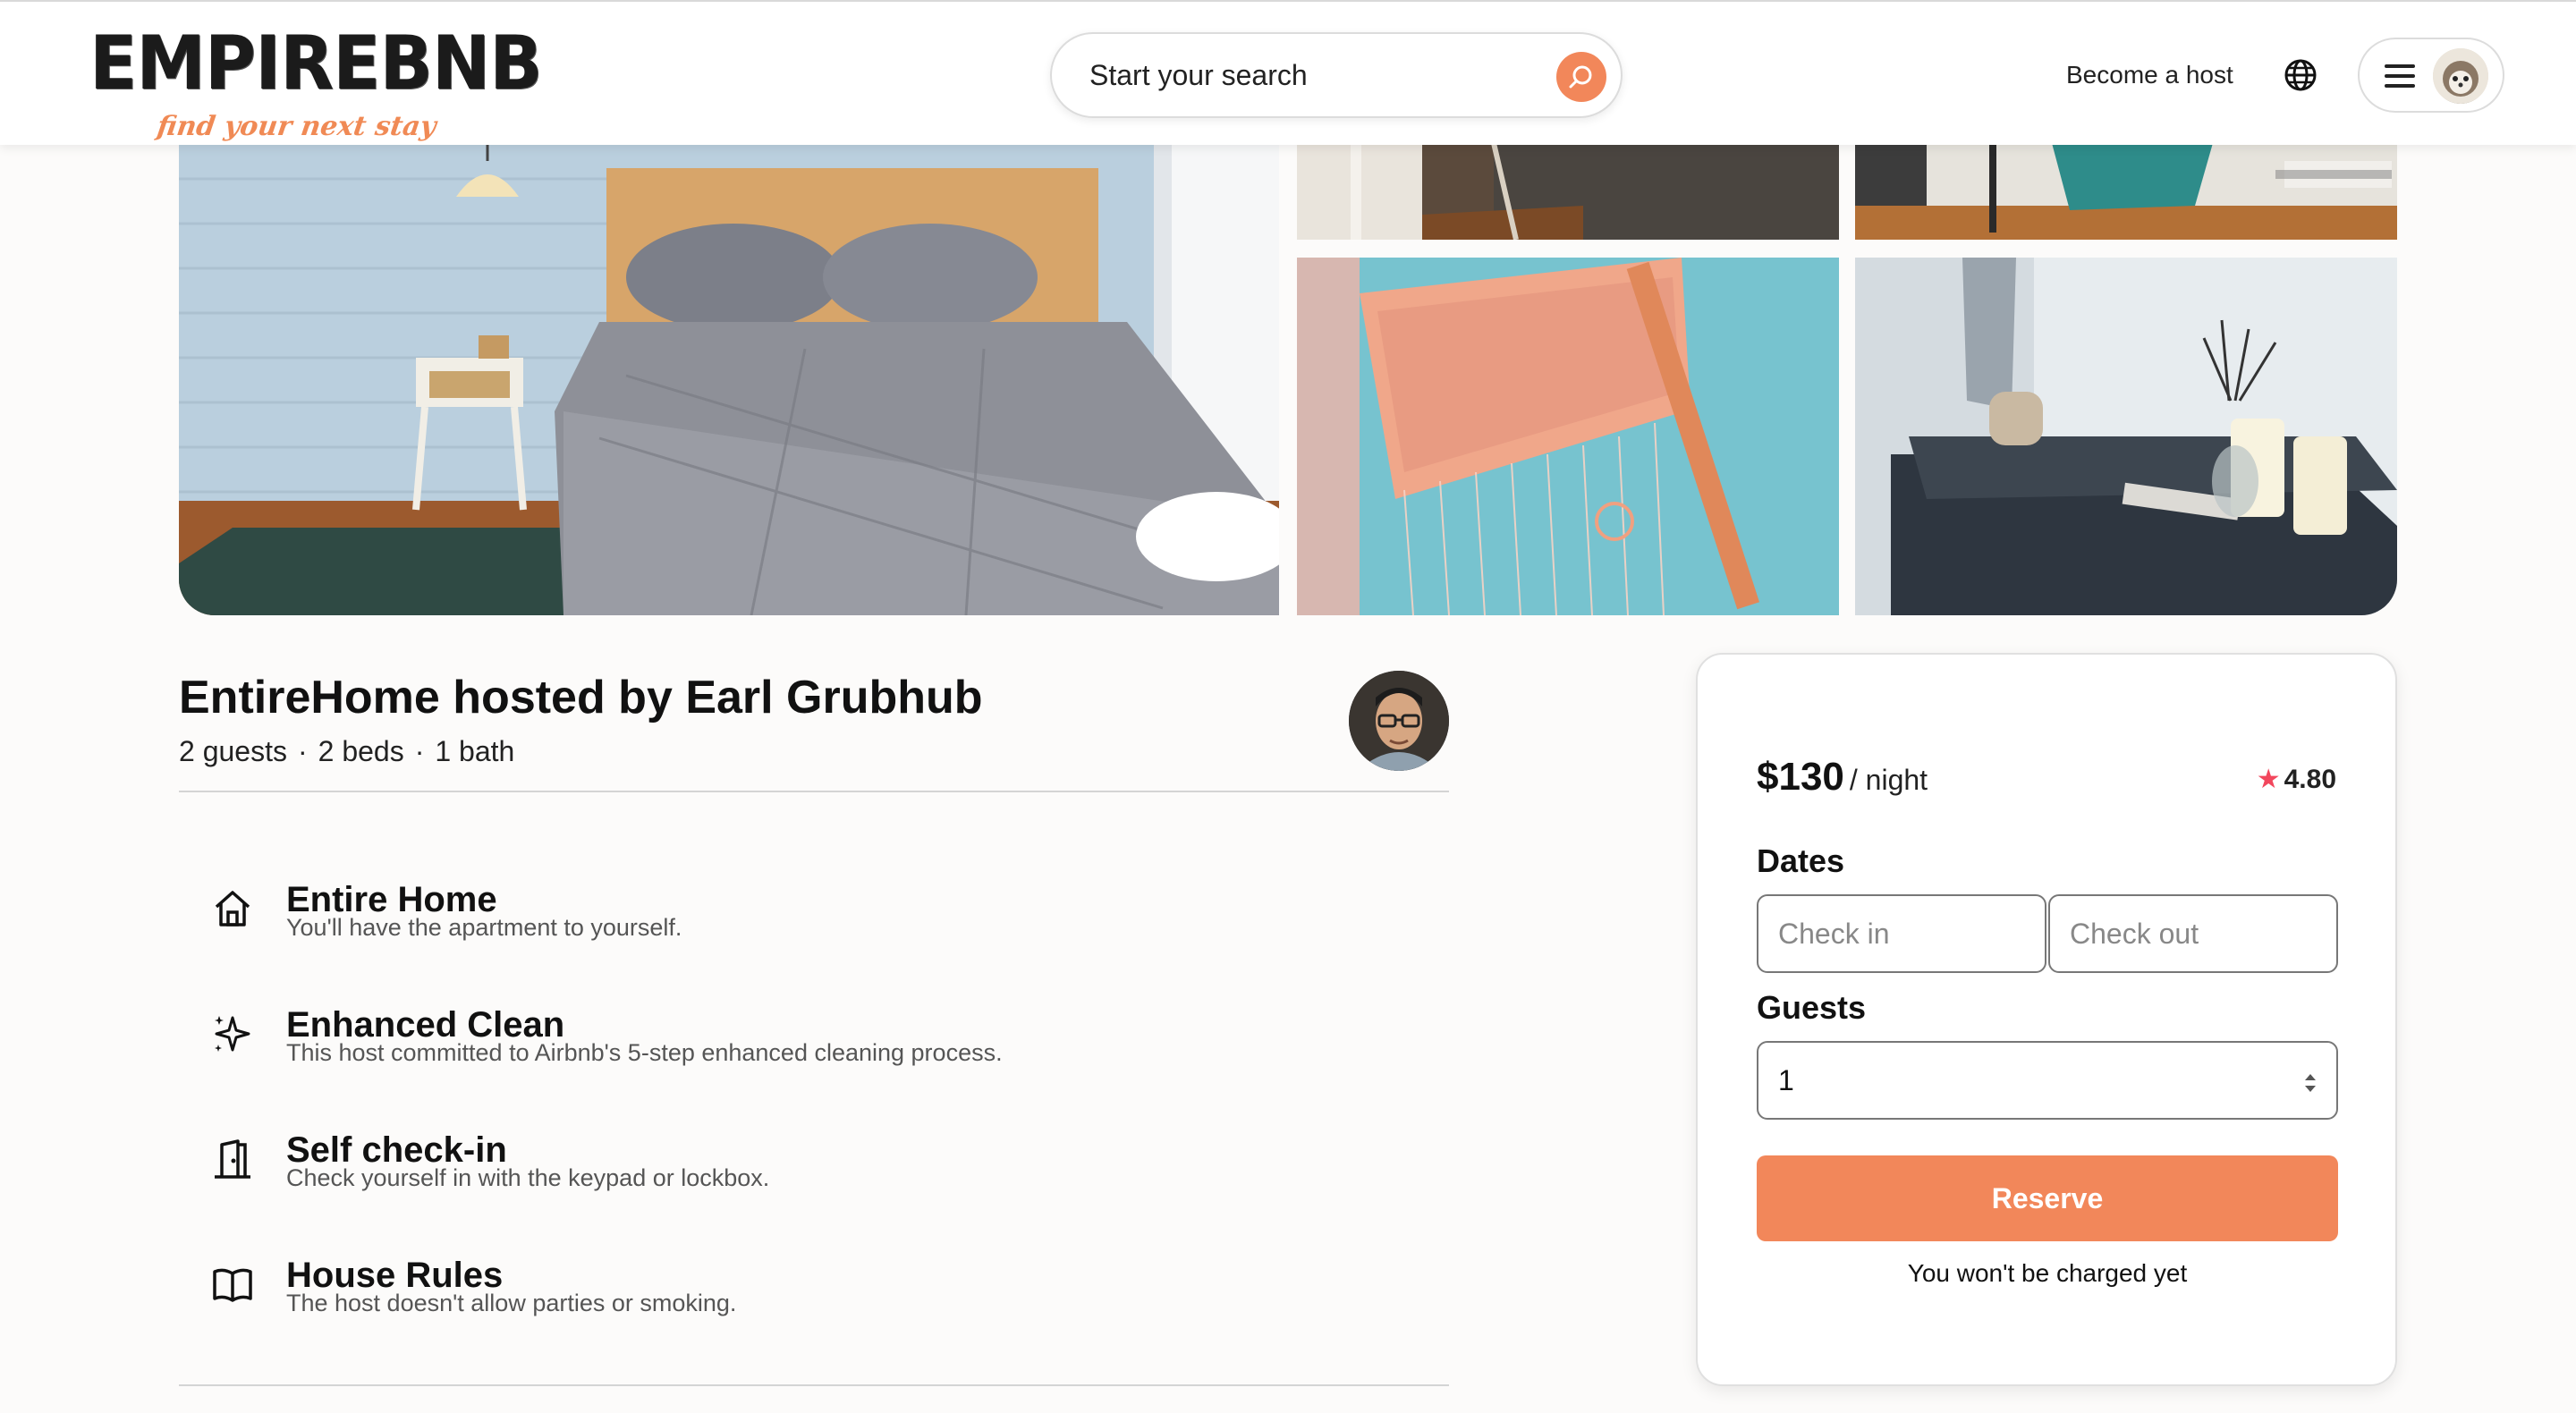  Describe the element at coordinates (1198, 75) in the screenshot. I see `search-placeholder: Start your search` at that location.